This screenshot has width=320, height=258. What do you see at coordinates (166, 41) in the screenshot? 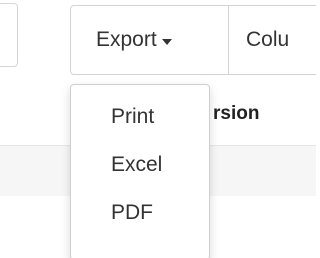
I see `caret-down-icon` at bounding box center [166, 41].